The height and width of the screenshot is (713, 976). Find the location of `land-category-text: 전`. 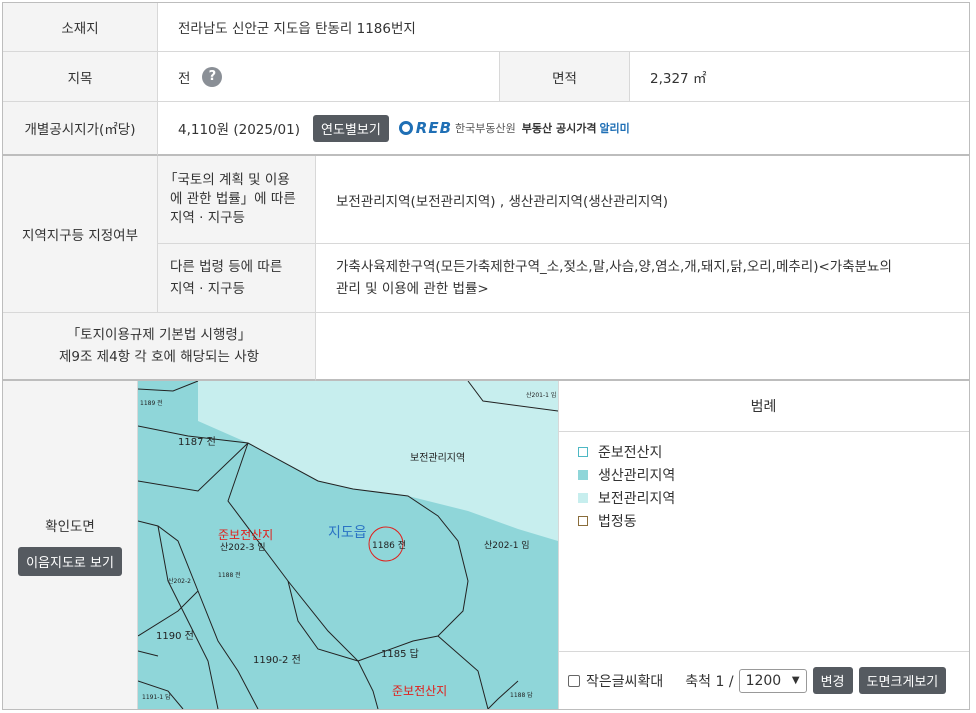

land-category-text: 전 is located at coordinates (184, 78).